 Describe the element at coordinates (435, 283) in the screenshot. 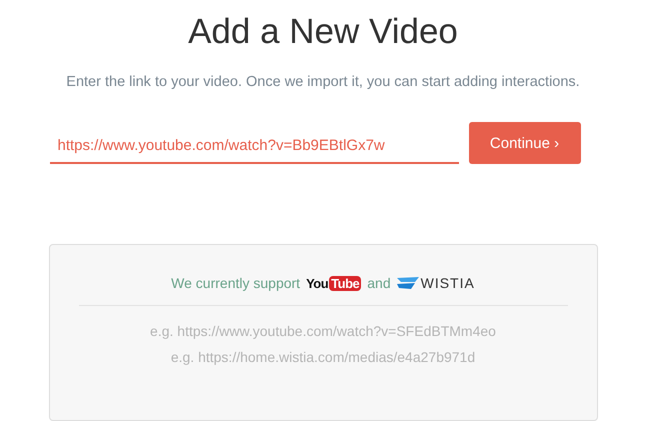

I see `wistia-logo: WISTIA` at that location.